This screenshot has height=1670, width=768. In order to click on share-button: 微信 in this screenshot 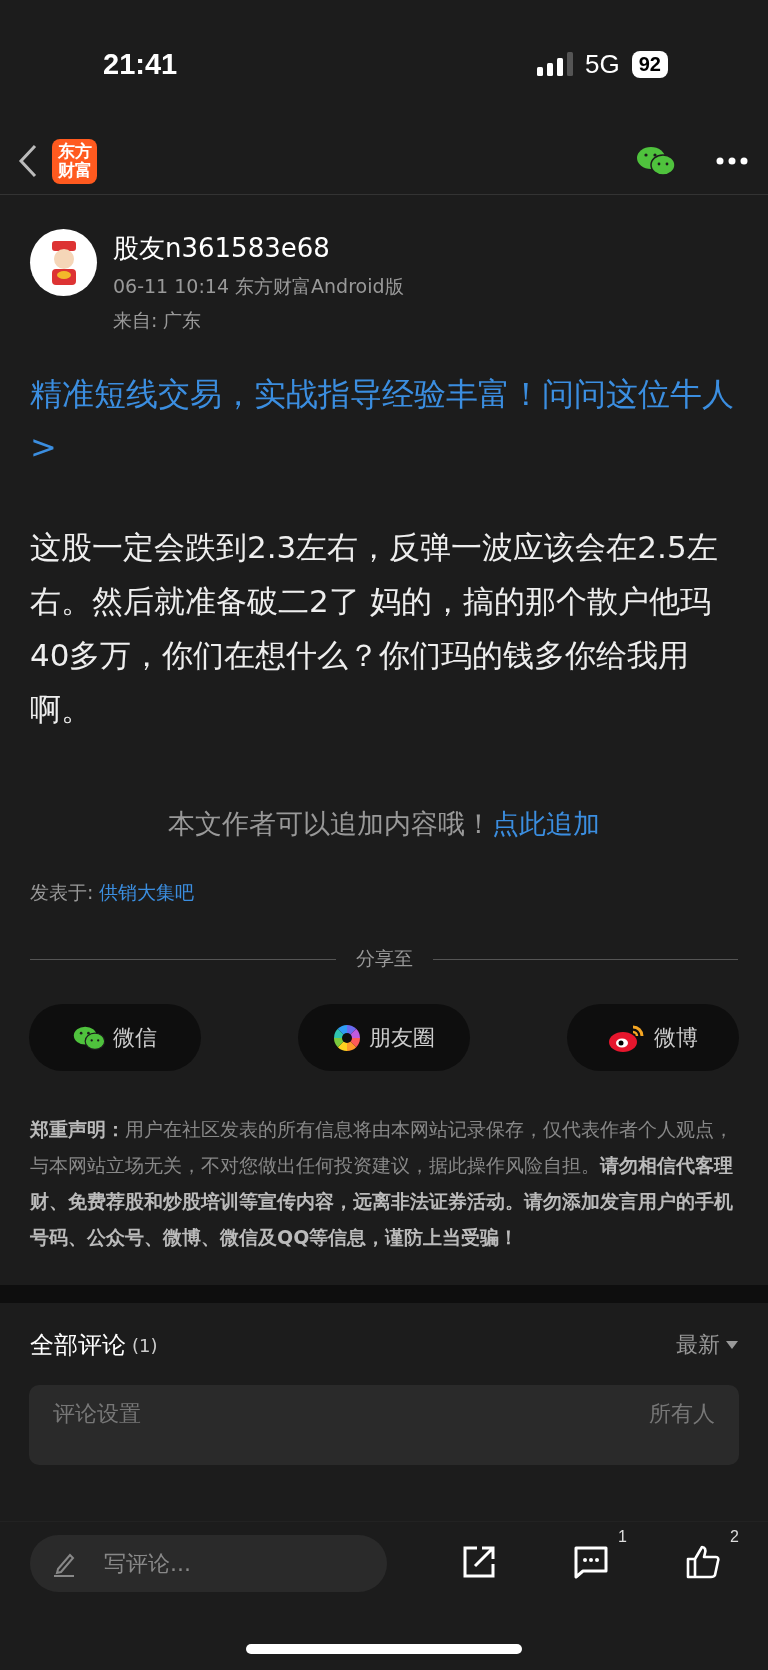, I will do `click(115, 1037)`.